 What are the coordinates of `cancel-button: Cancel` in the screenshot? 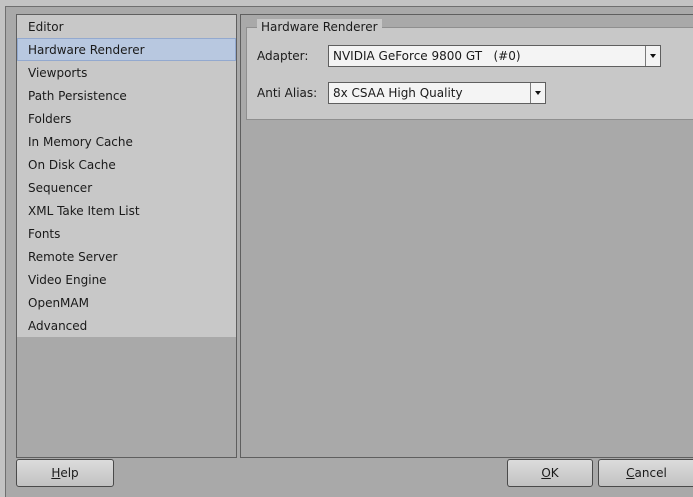 It's located at (645, 473).